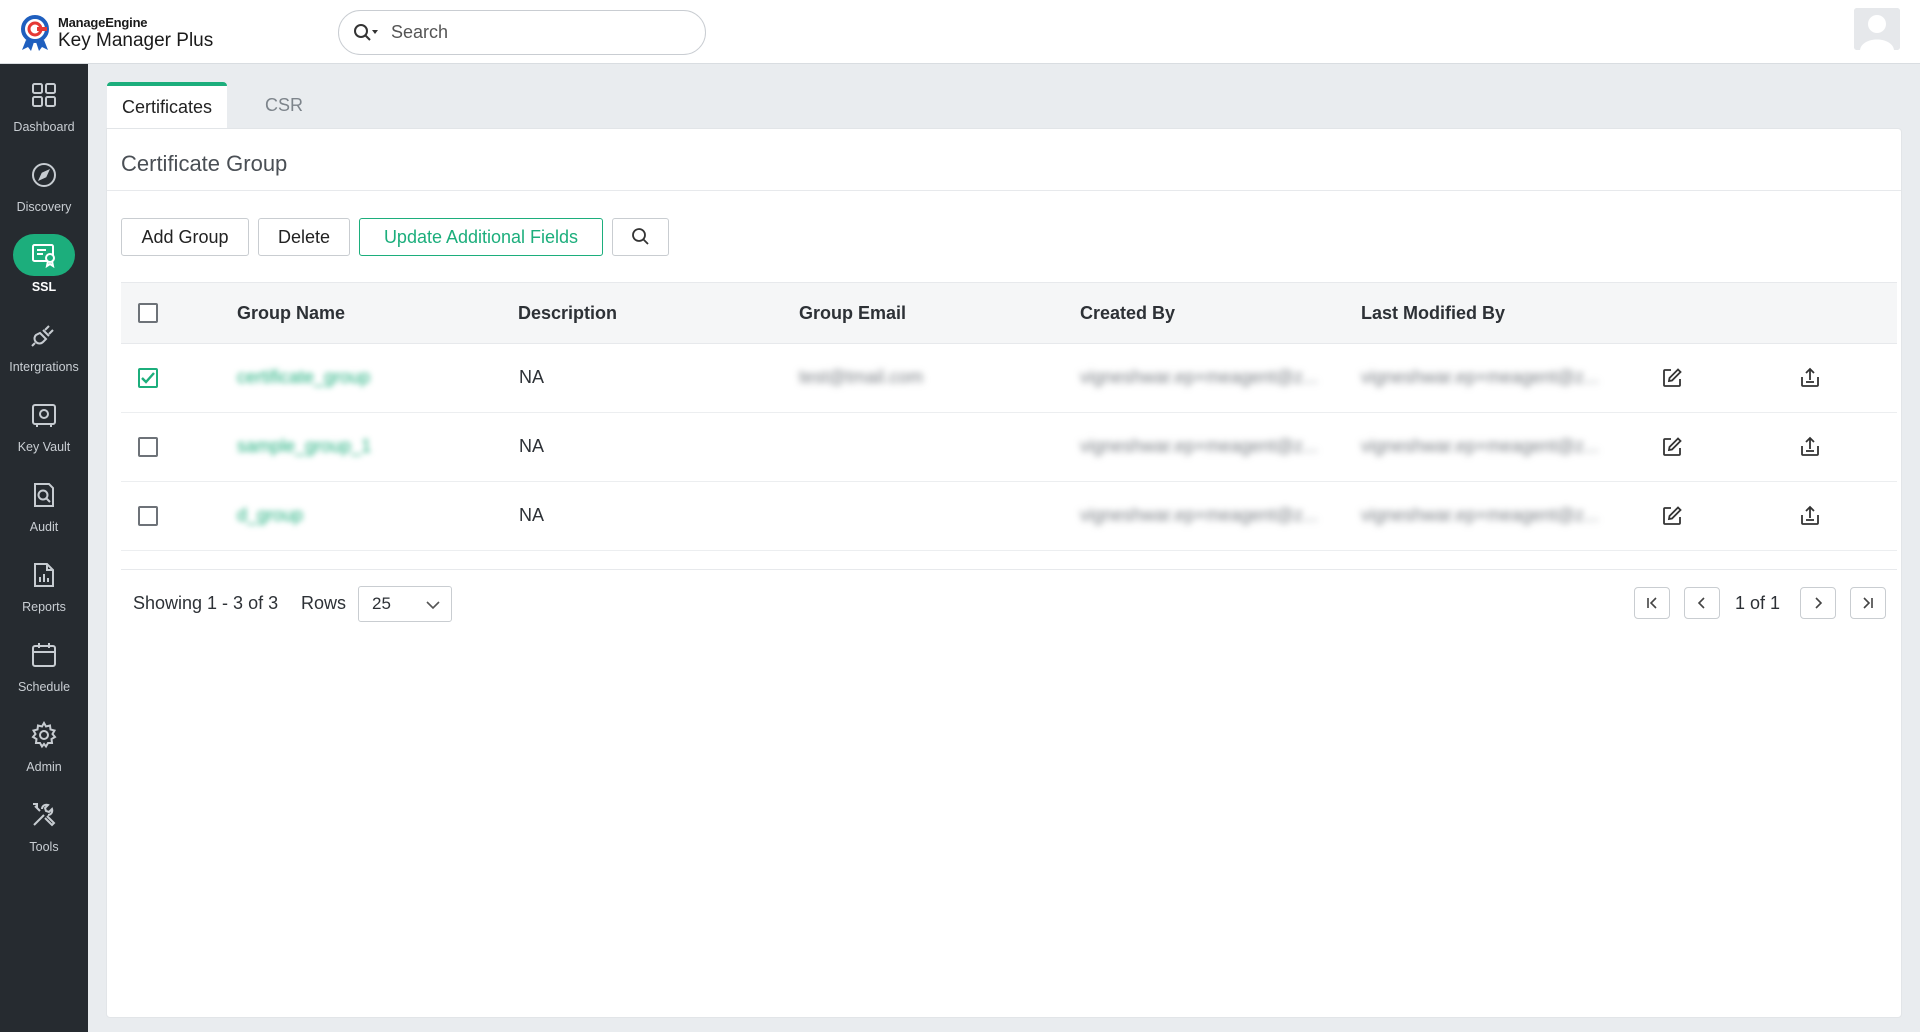 This screenshot has height=1032, width=1920. Describe the element at coordinates (44, 735) in the screenshot. I see `gear-icon` at that location.